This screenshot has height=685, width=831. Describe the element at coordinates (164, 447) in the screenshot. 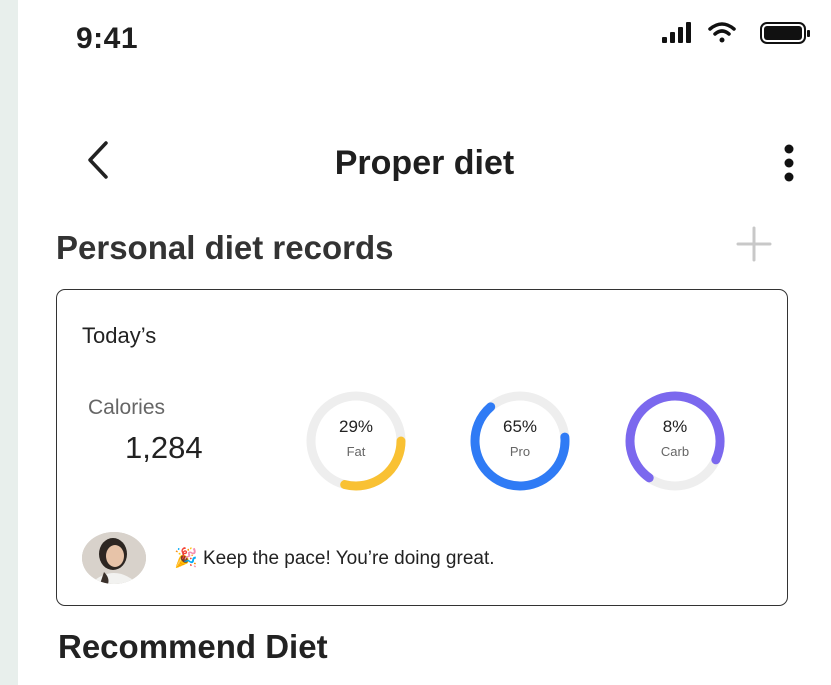

I see `calories-value: 1,284` at that location.